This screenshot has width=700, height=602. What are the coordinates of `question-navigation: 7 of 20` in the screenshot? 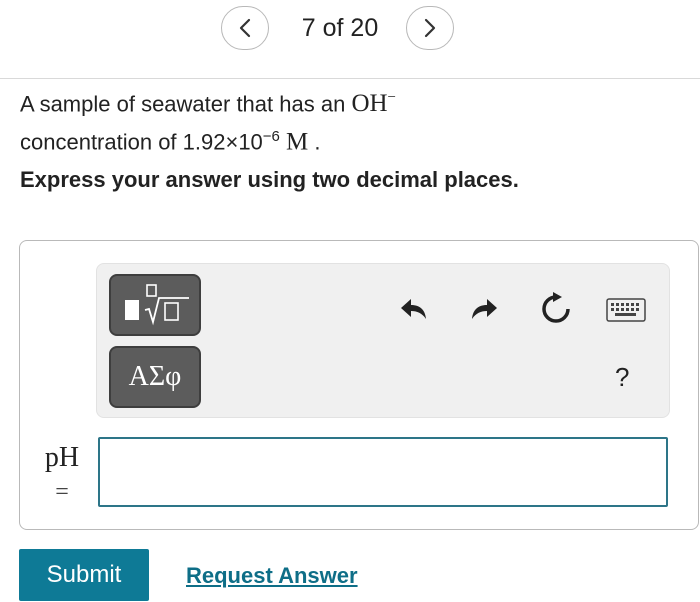 It's located at (350, 39).